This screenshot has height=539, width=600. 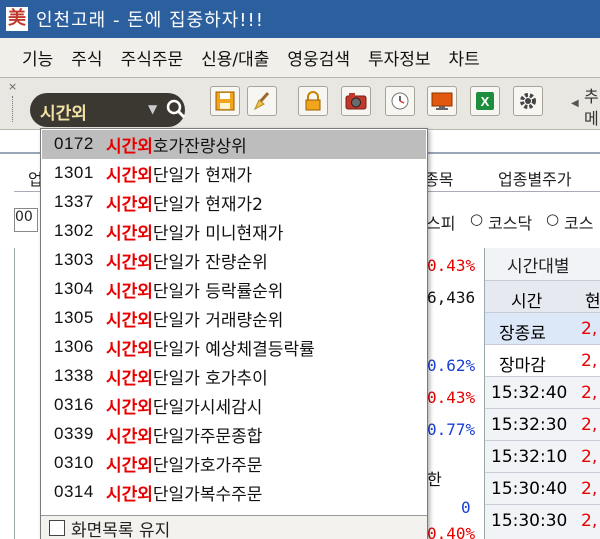 I want to click on table-row: 15:32:40 2,, so click(x=542, y=392).